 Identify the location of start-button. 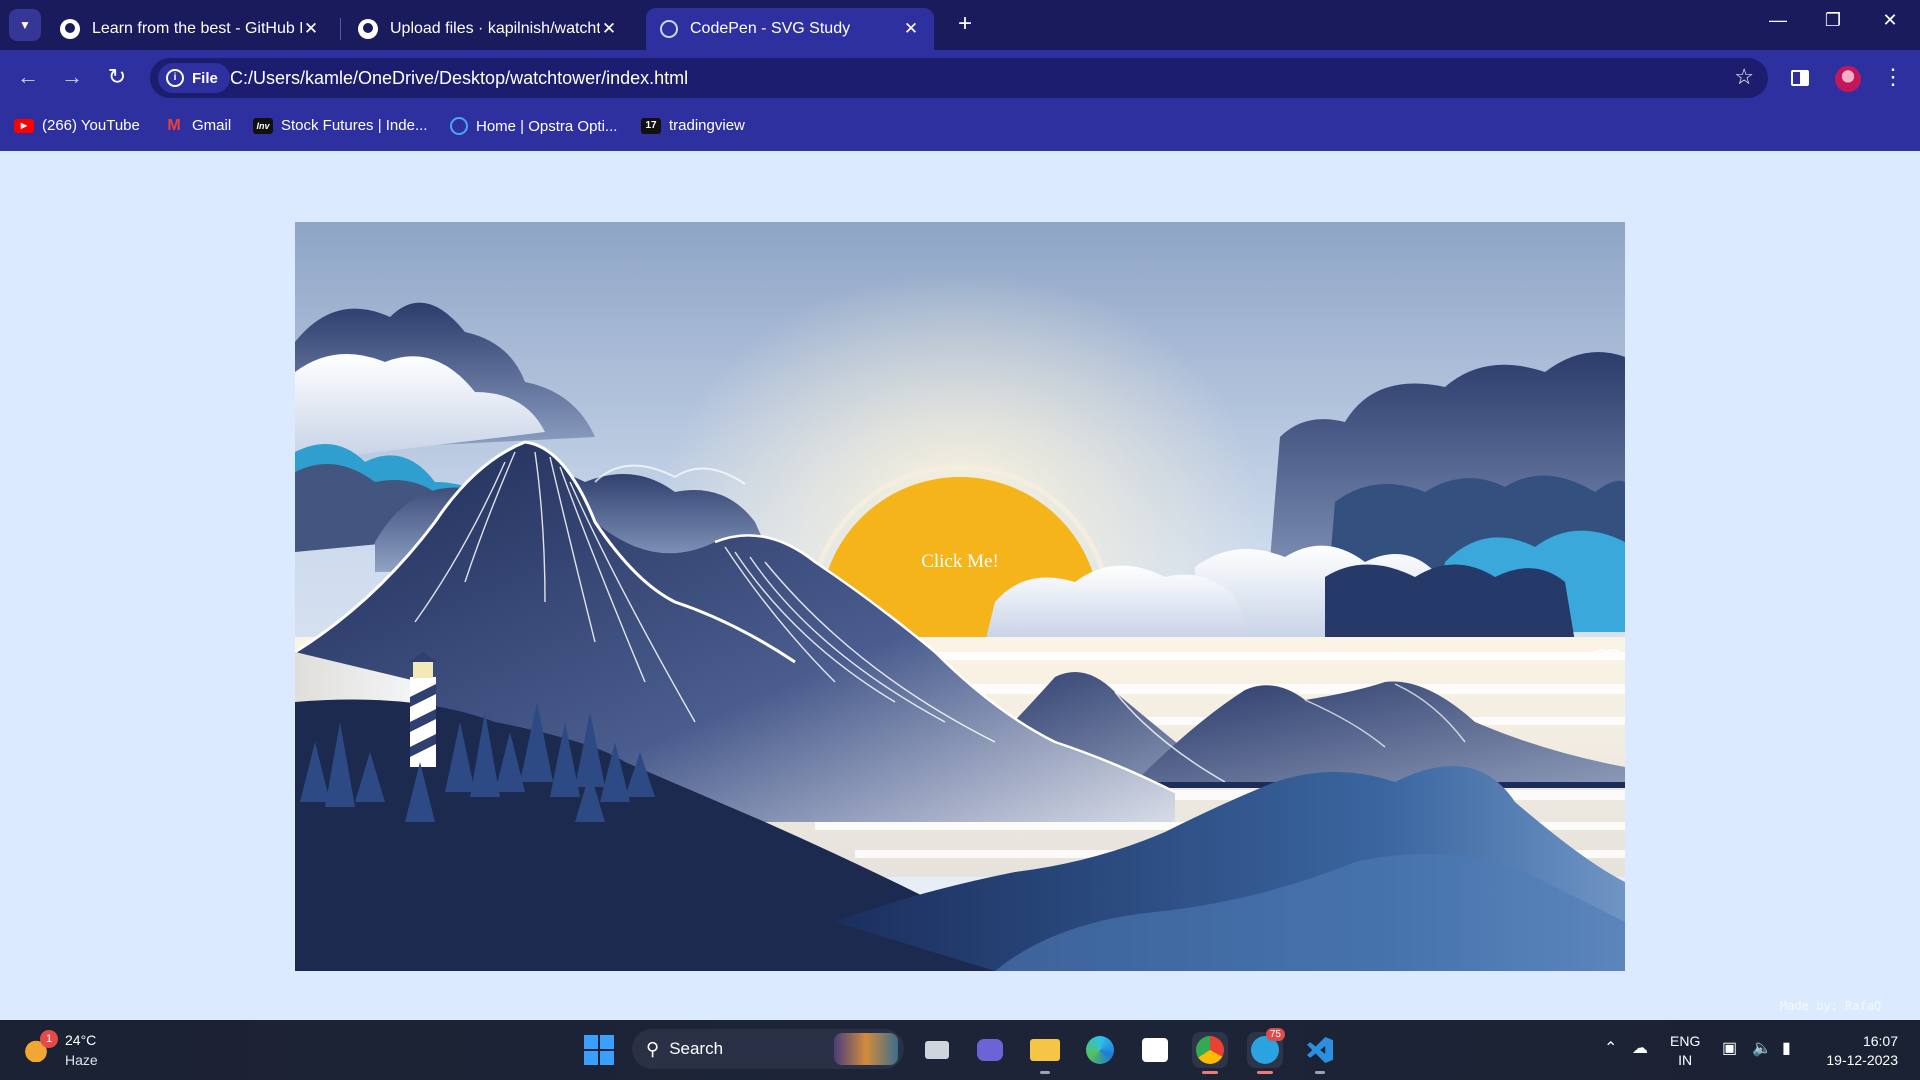
(599, 1050).